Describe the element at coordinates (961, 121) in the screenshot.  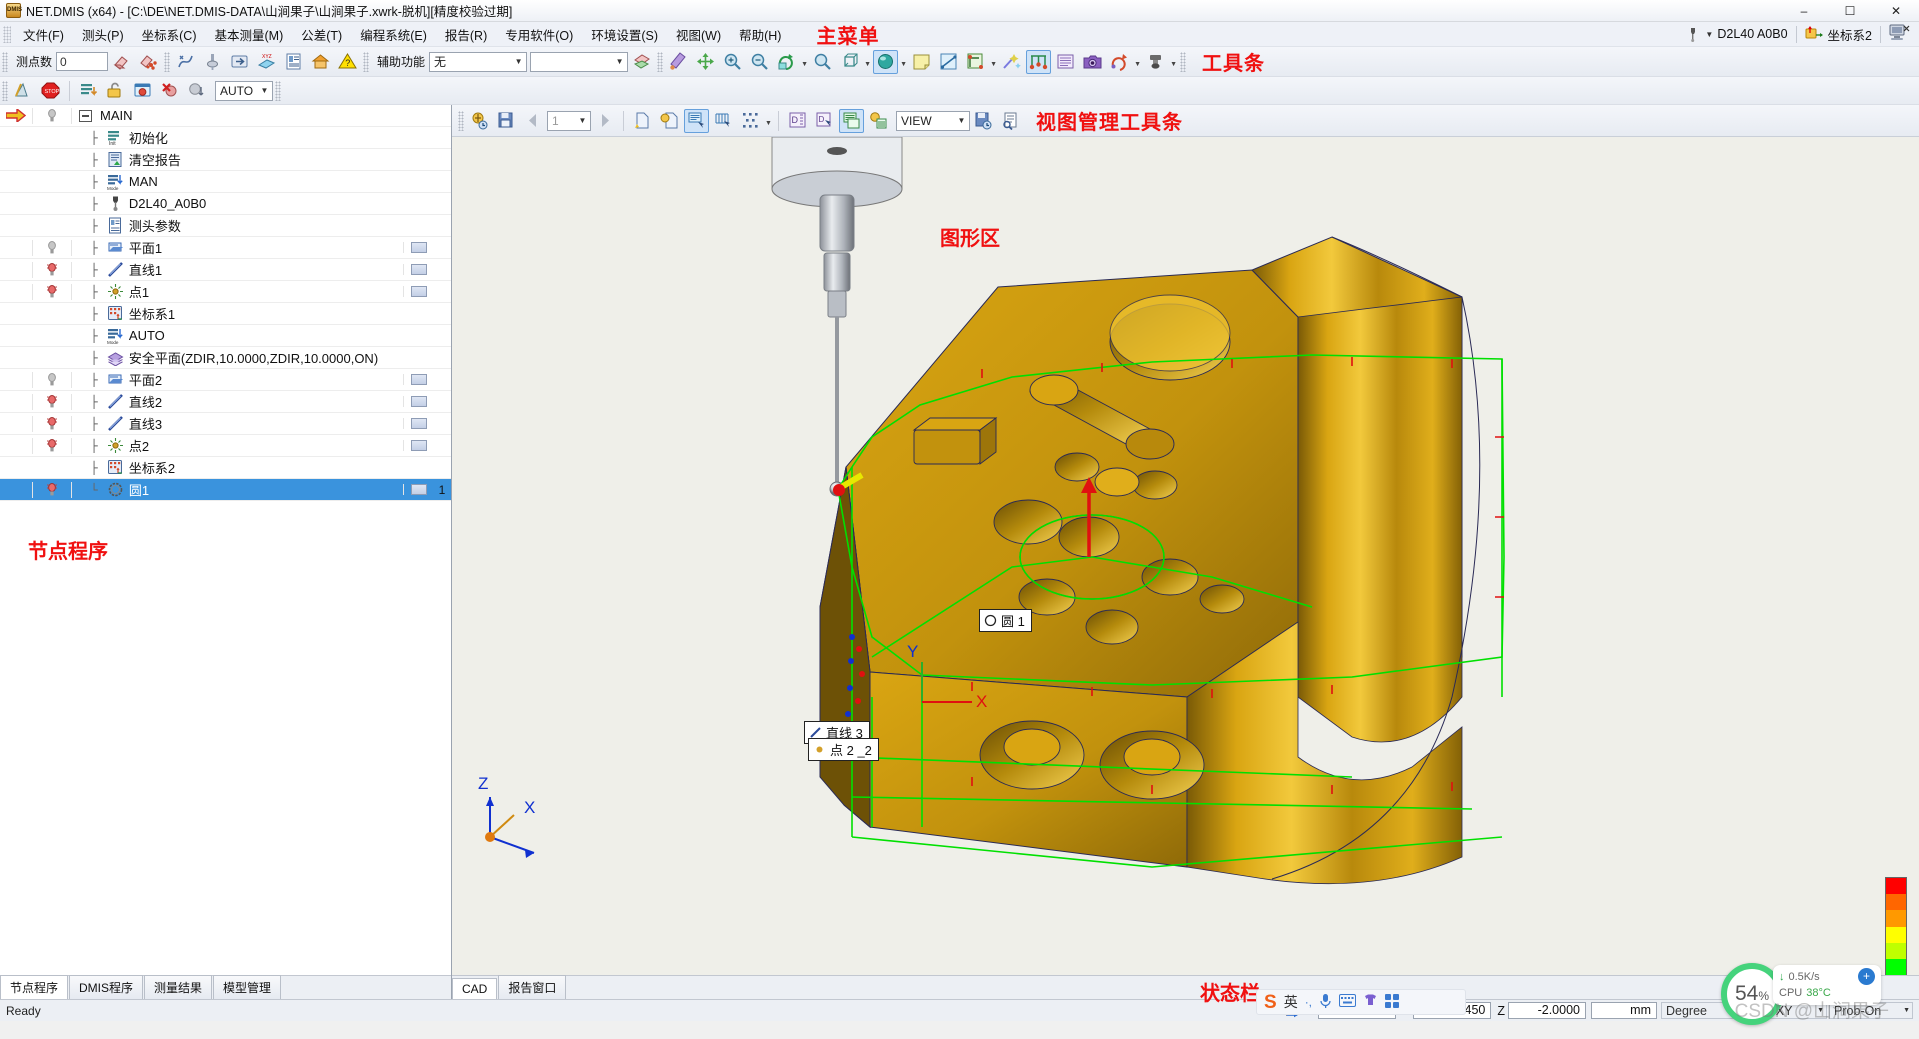
I see `view-name-chevron-icon: ▼` at that location.